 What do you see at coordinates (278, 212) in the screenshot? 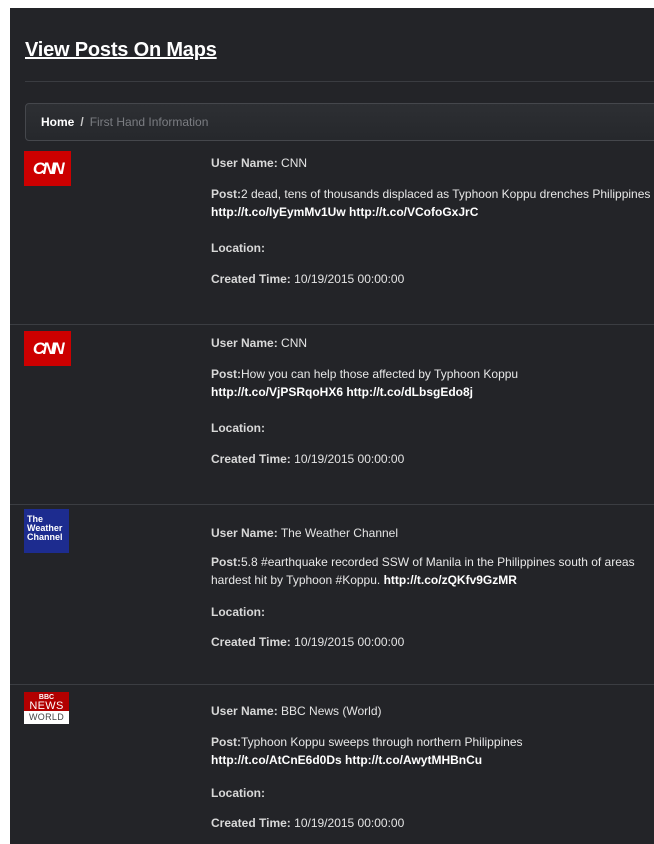
I see `post-link: http://t.co/IyEymMv1Uw` at bounding box center [278, 212].